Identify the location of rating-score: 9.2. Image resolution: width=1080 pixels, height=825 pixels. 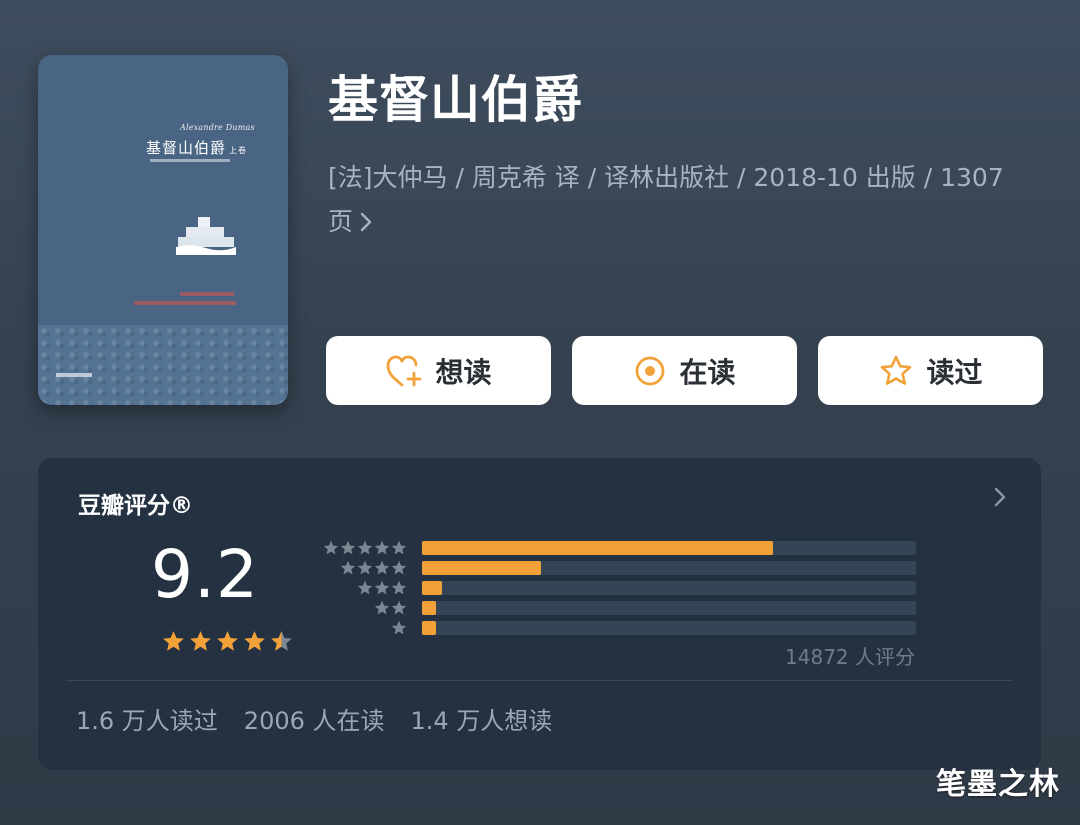
(205, 574).